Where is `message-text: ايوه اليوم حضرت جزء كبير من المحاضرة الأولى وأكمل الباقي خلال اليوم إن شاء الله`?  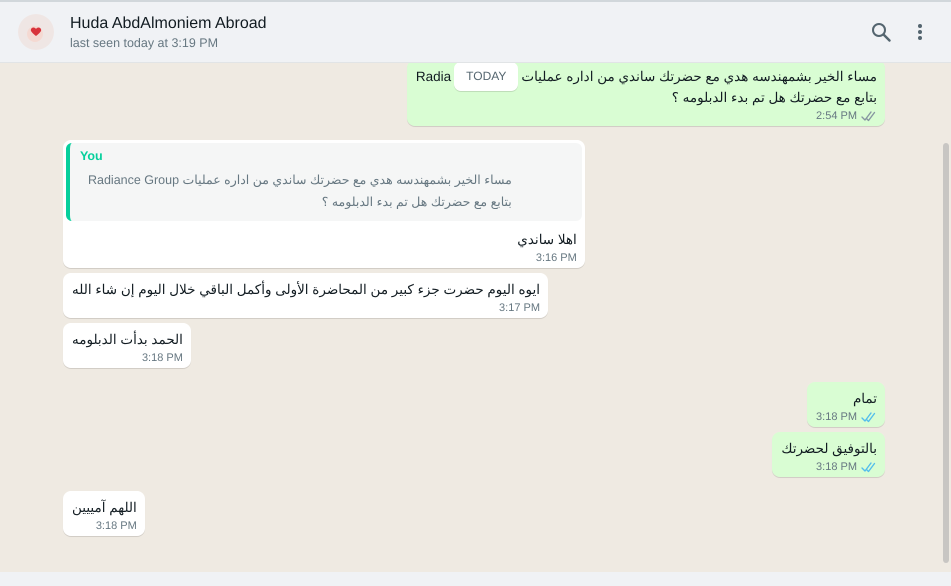 message-text: ايوه اليوم حضرت جزء كبير من المحاضرة الأولى وأكمل الباقي خلال اليوم إن شاء الله is located at coordinates (306, 290).